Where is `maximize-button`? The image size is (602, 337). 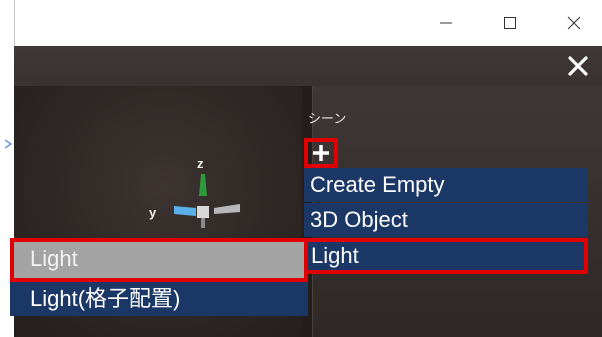
maximize-button is located at coordinates (510, 23).